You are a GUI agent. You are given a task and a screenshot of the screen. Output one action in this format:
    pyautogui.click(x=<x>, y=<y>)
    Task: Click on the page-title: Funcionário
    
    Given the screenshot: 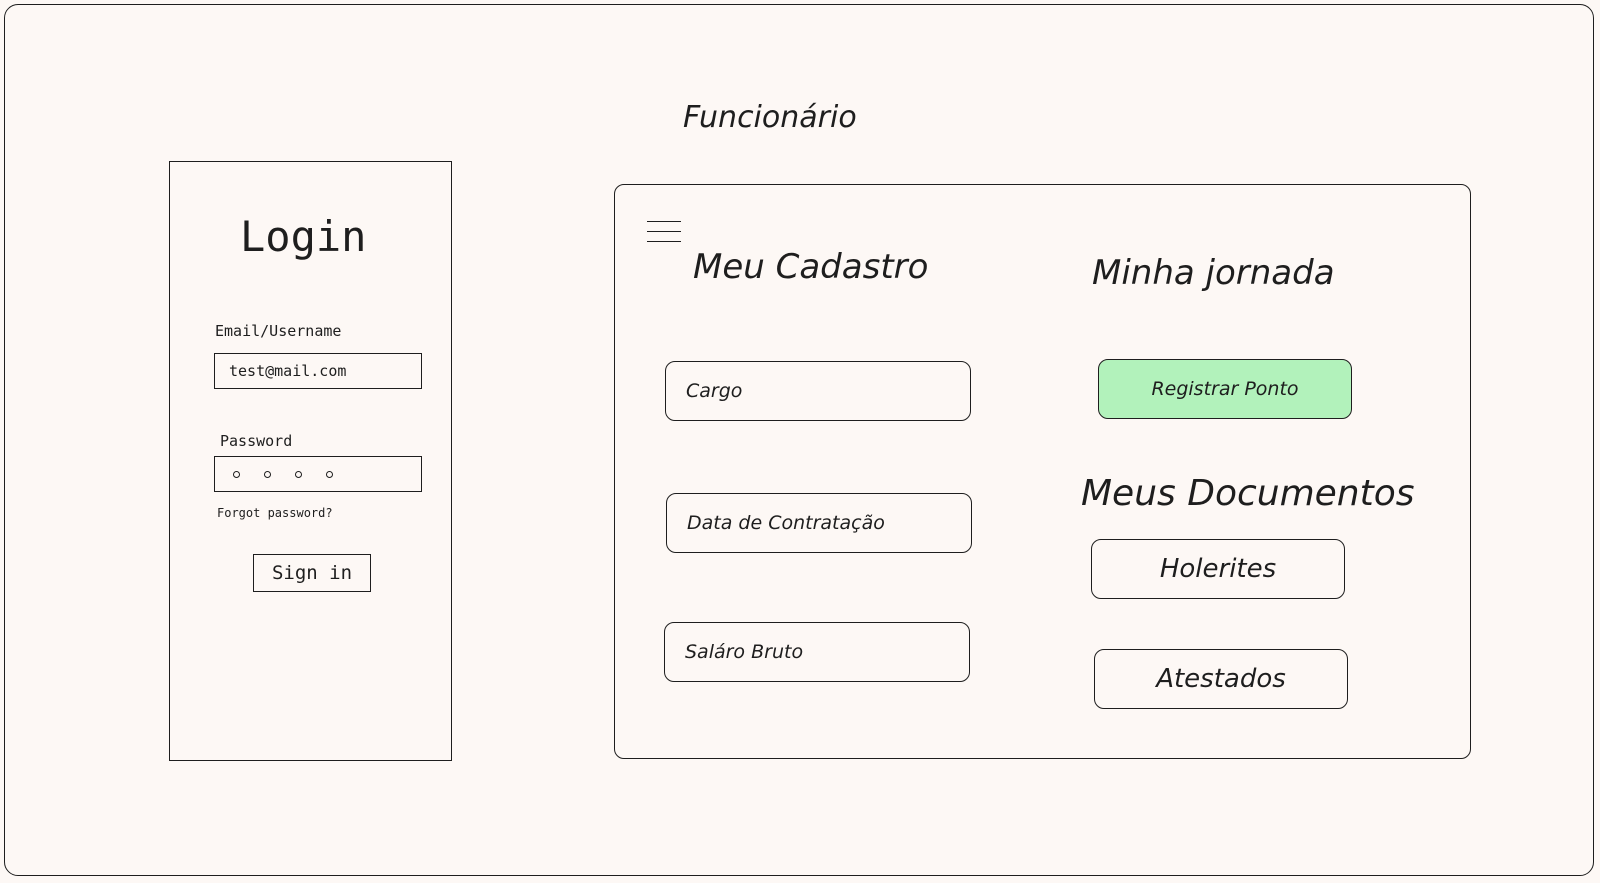 What is the action you would take?
    pyautogui.click(x=770, y=117)
    